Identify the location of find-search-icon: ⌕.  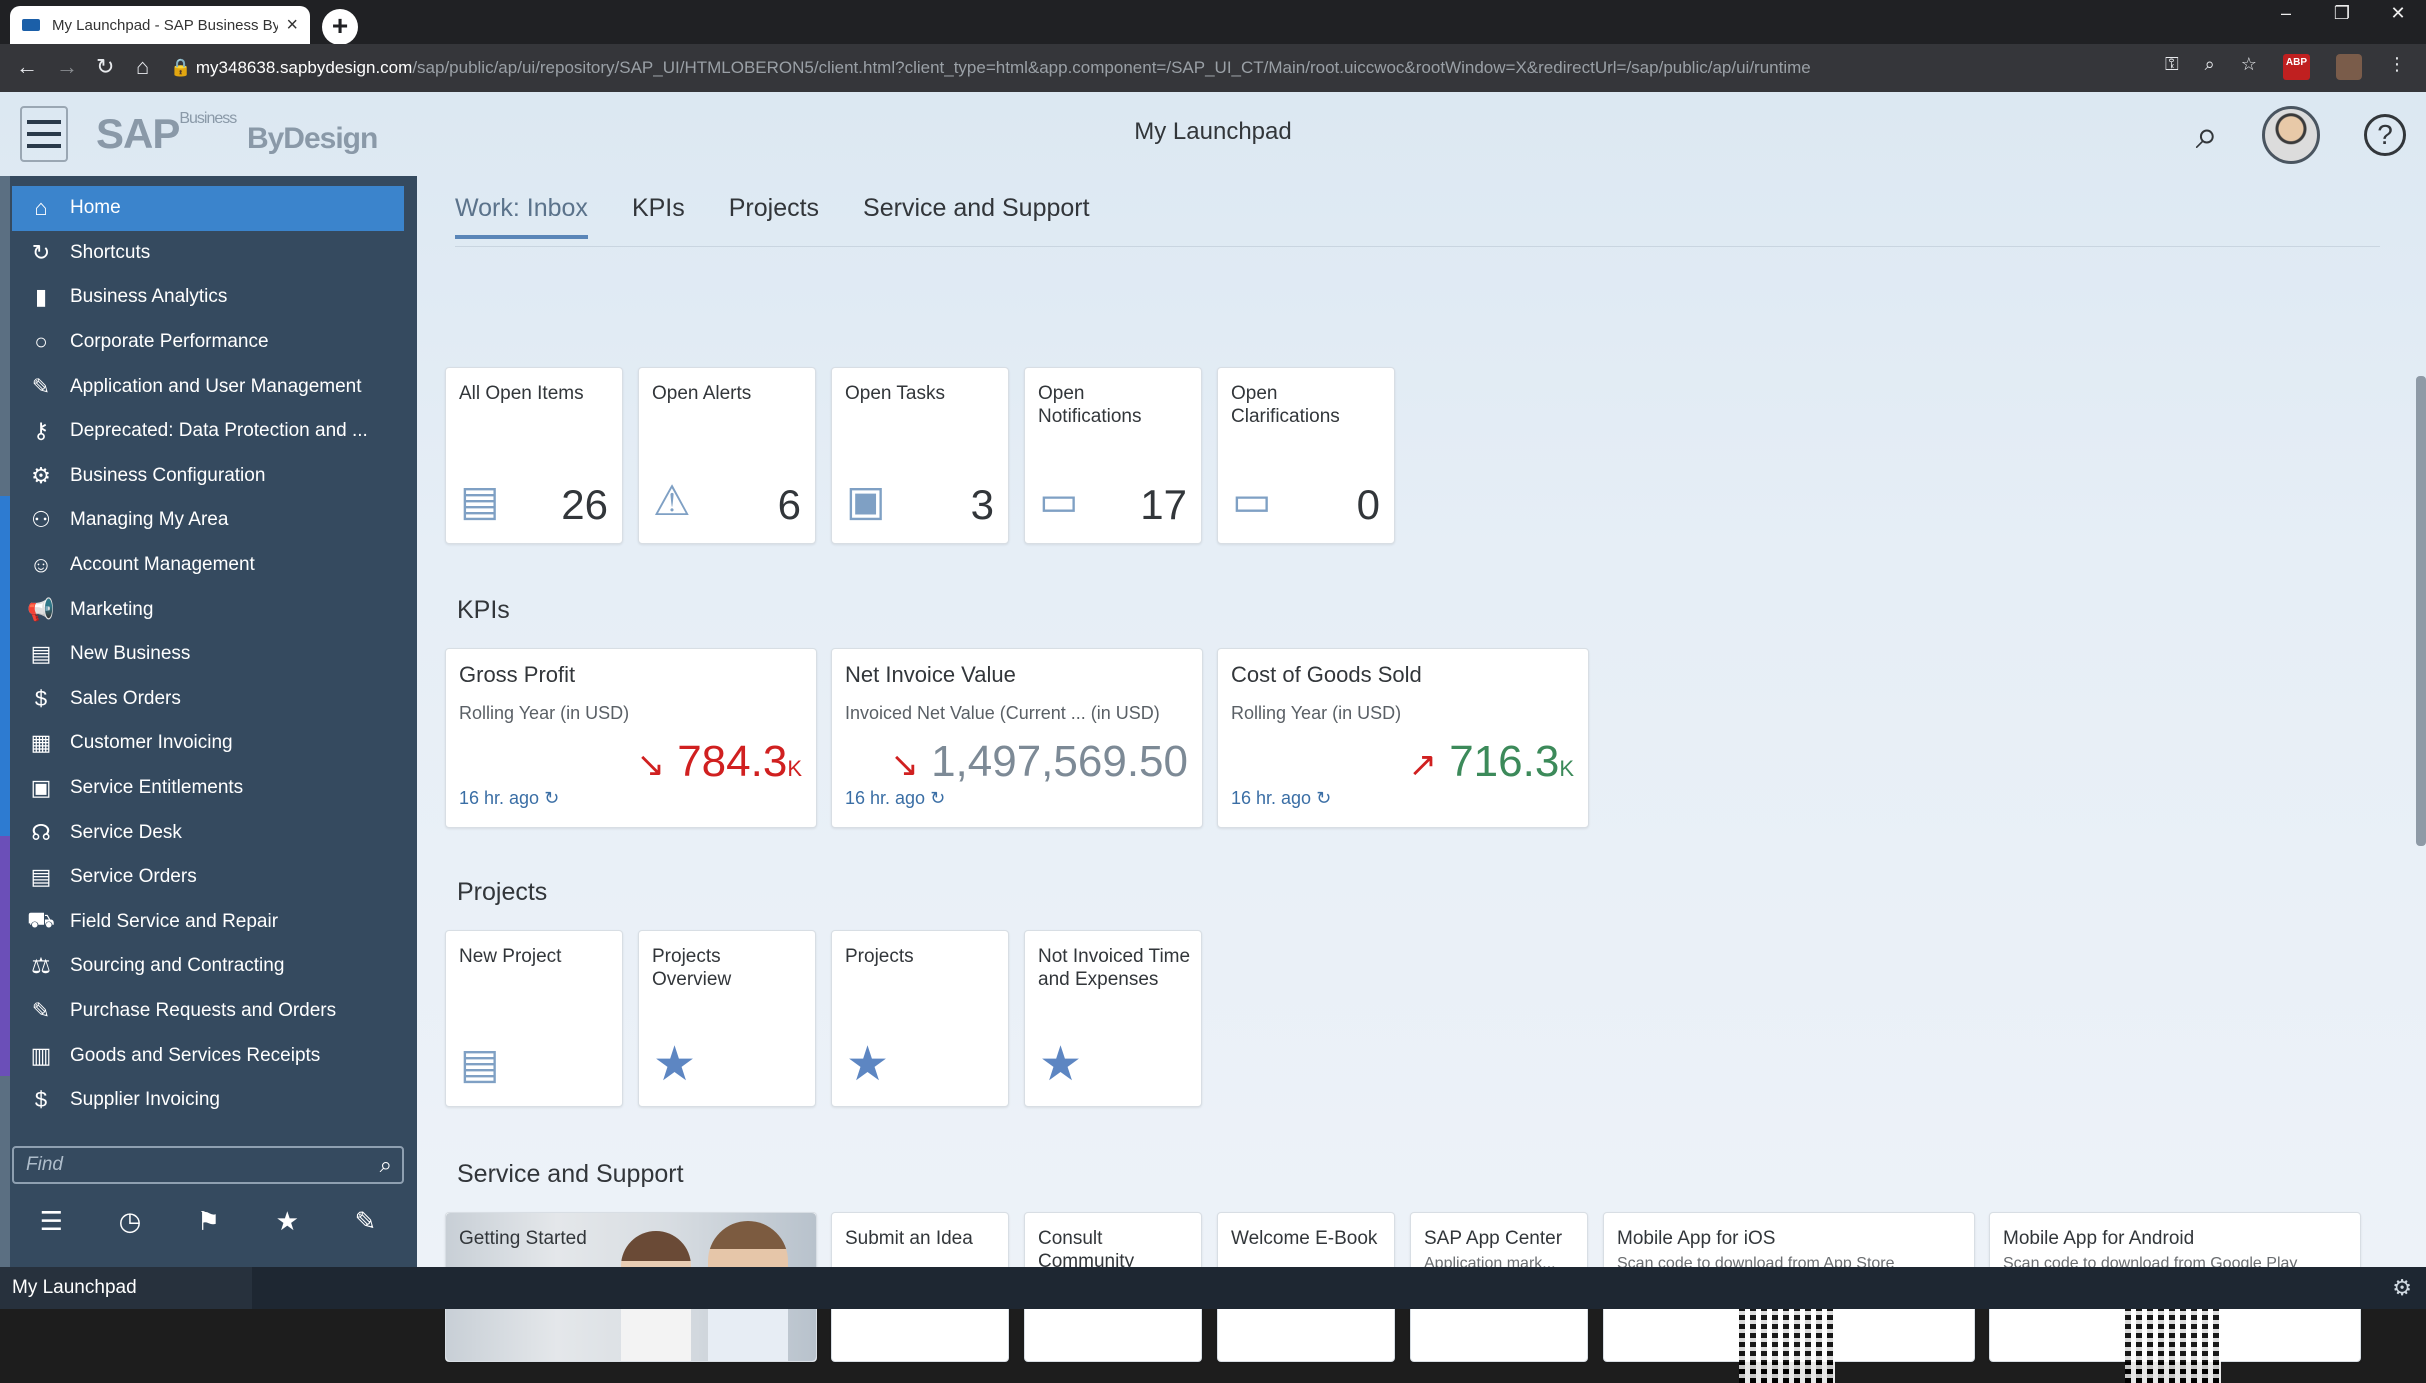
(386, 1165).